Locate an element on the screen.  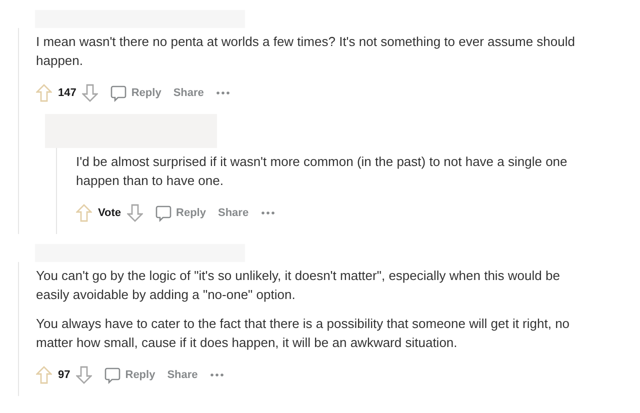
vote-count: 147 is located at coordinates (67, 93).